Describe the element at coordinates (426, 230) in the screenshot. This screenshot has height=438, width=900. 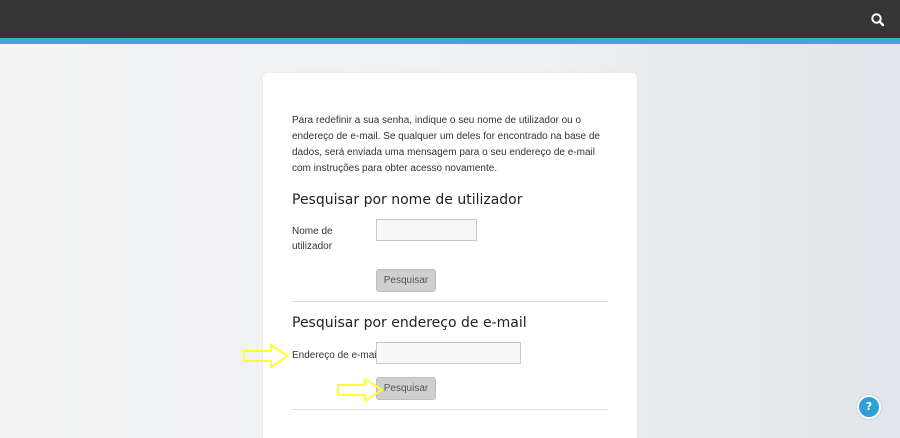
I see `username-input` at that location.